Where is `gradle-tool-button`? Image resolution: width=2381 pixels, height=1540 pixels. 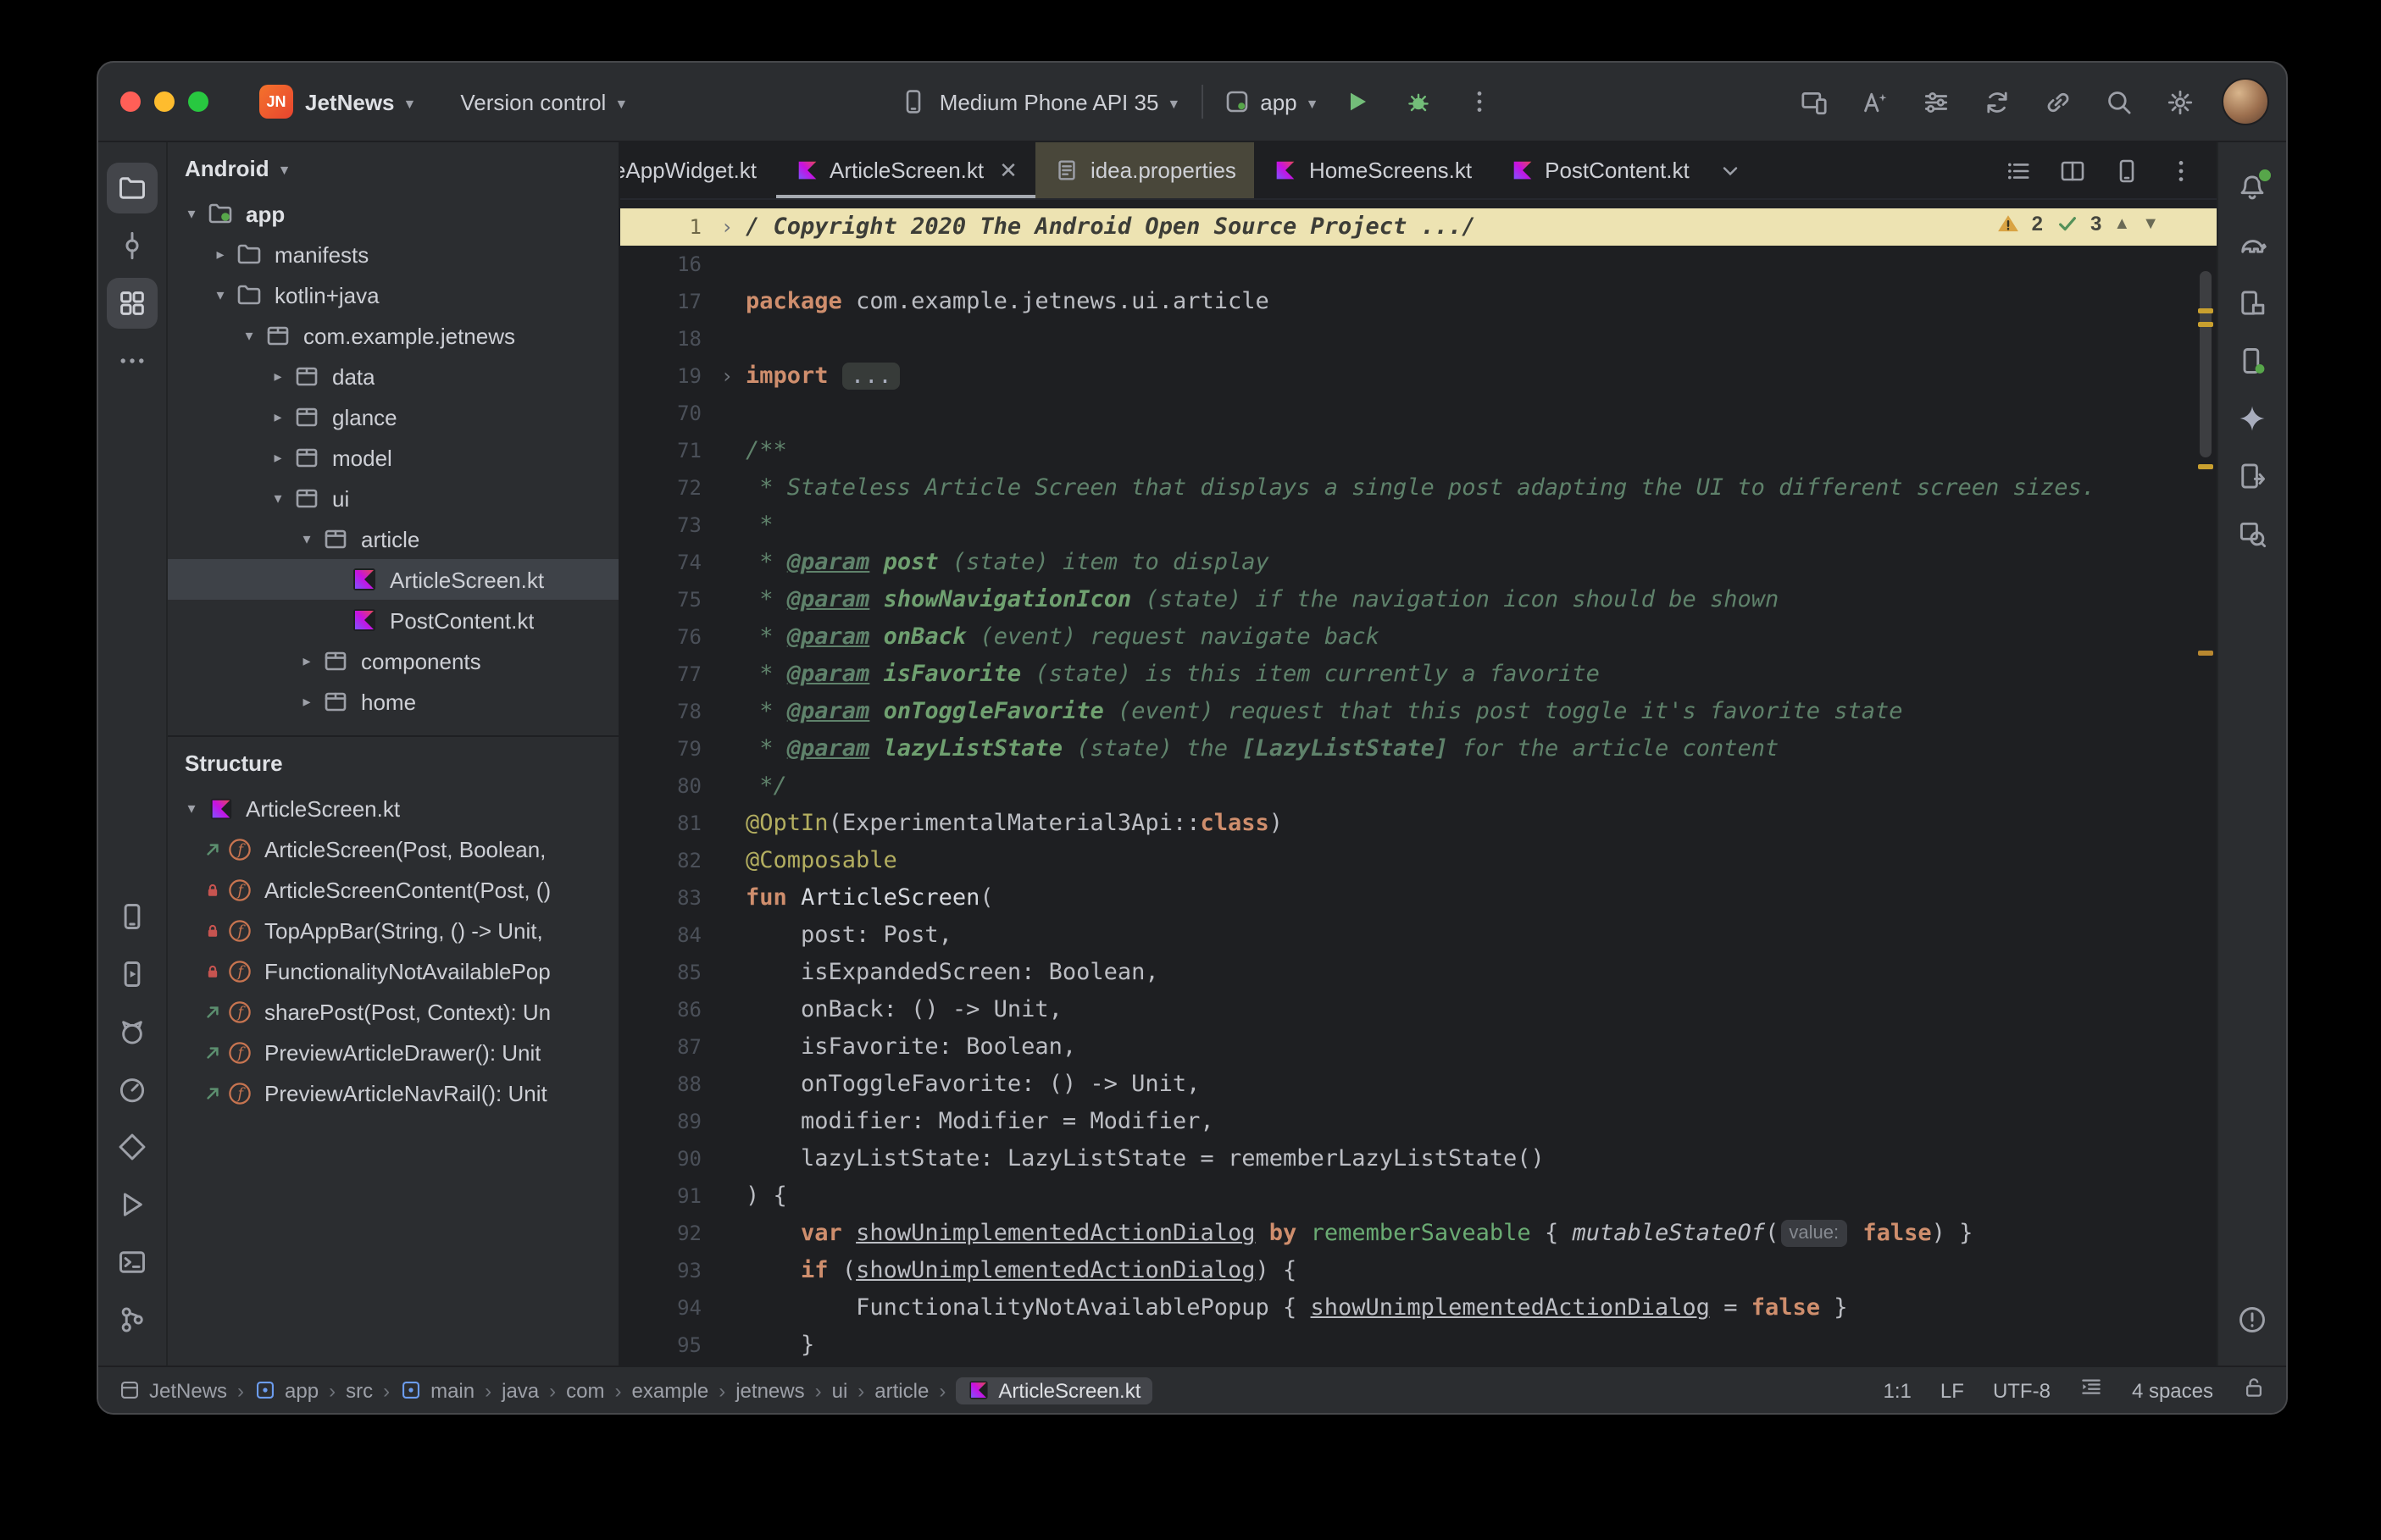 gradle-tool-button is located at coordinates (2253, 245).